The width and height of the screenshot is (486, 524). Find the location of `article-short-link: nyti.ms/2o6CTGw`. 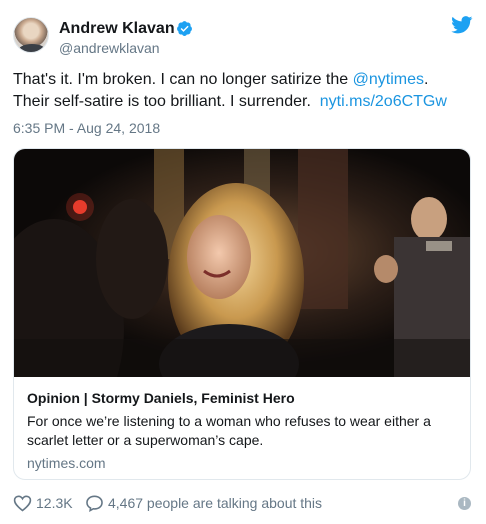

article-short-link: nyti.ms/2o6CTGw is located at coordinates (383, 101).